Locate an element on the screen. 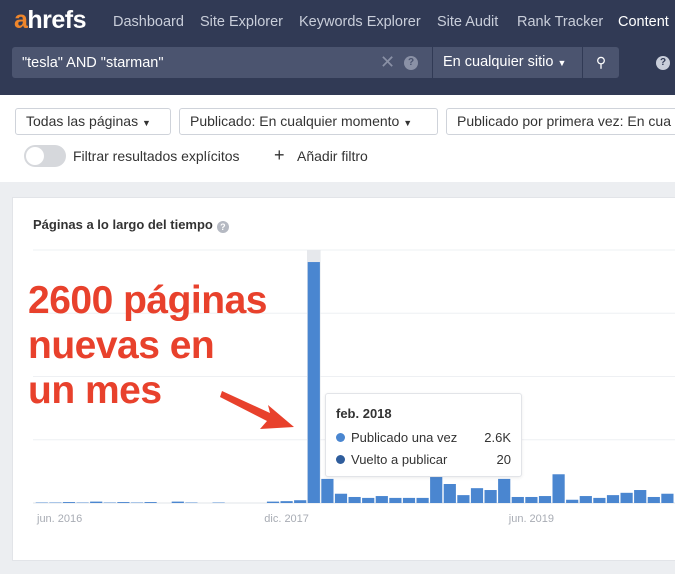 The height and width of the screenshot is (574, 675). tooltip-row: Vuelto a publicar 20 is located at coordinates (423, 460).